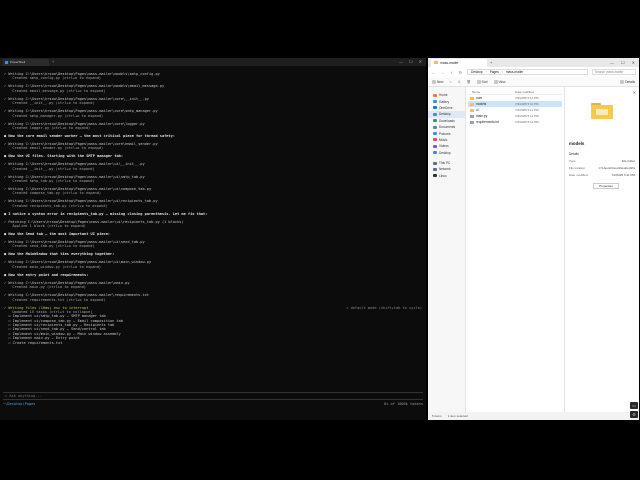  I want to click on file-name: core, so click(479, 98).